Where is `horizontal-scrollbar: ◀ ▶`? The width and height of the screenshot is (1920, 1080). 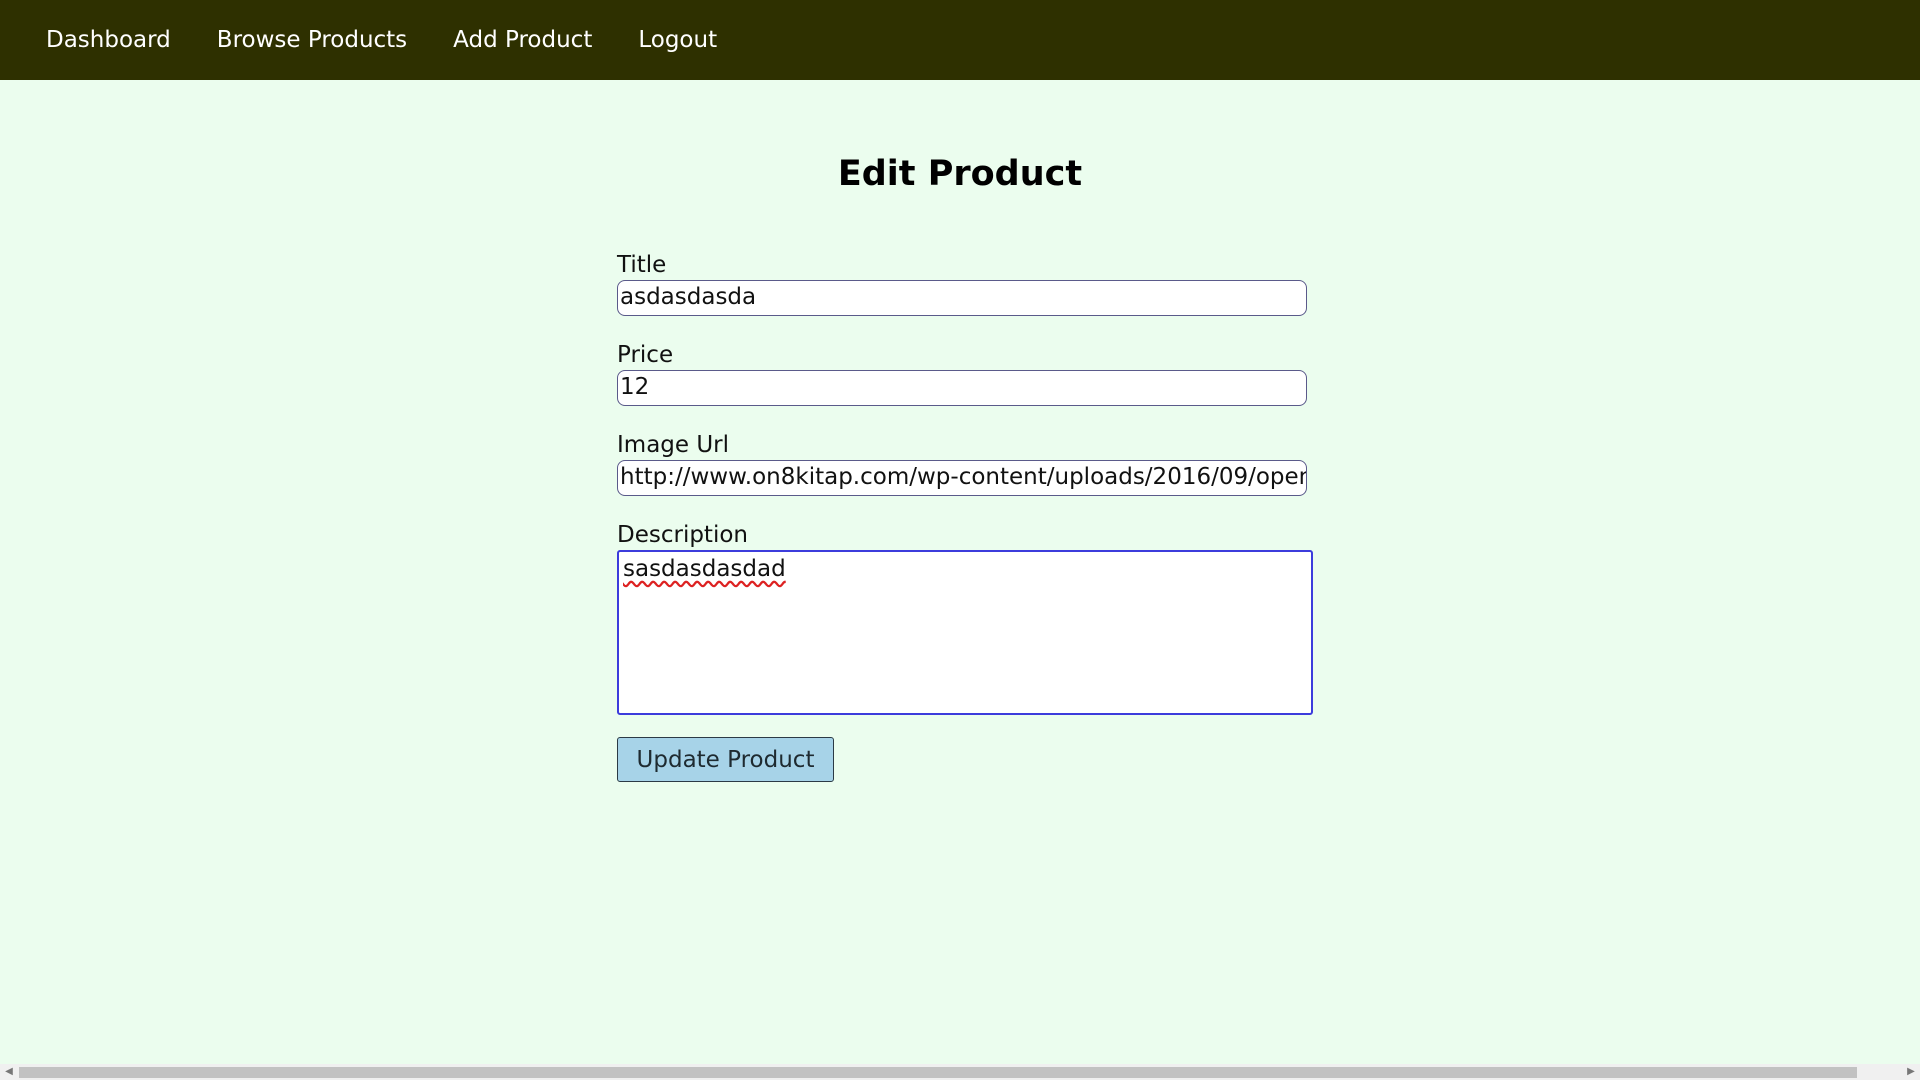 horizontal-scrollbar: ◀ ▶ is located at coordinates (960, 1072).